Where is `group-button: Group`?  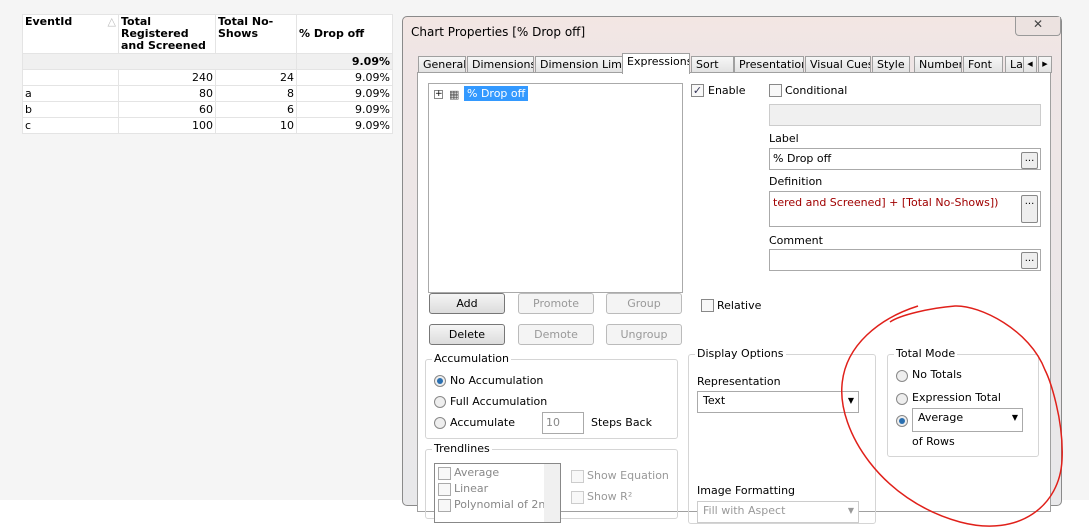 group-button: Group is located at coordinates (644, 303).